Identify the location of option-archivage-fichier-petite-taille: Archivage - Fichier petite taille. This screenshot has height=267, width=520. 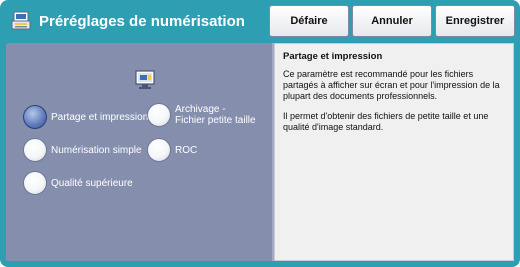
(202, 115).